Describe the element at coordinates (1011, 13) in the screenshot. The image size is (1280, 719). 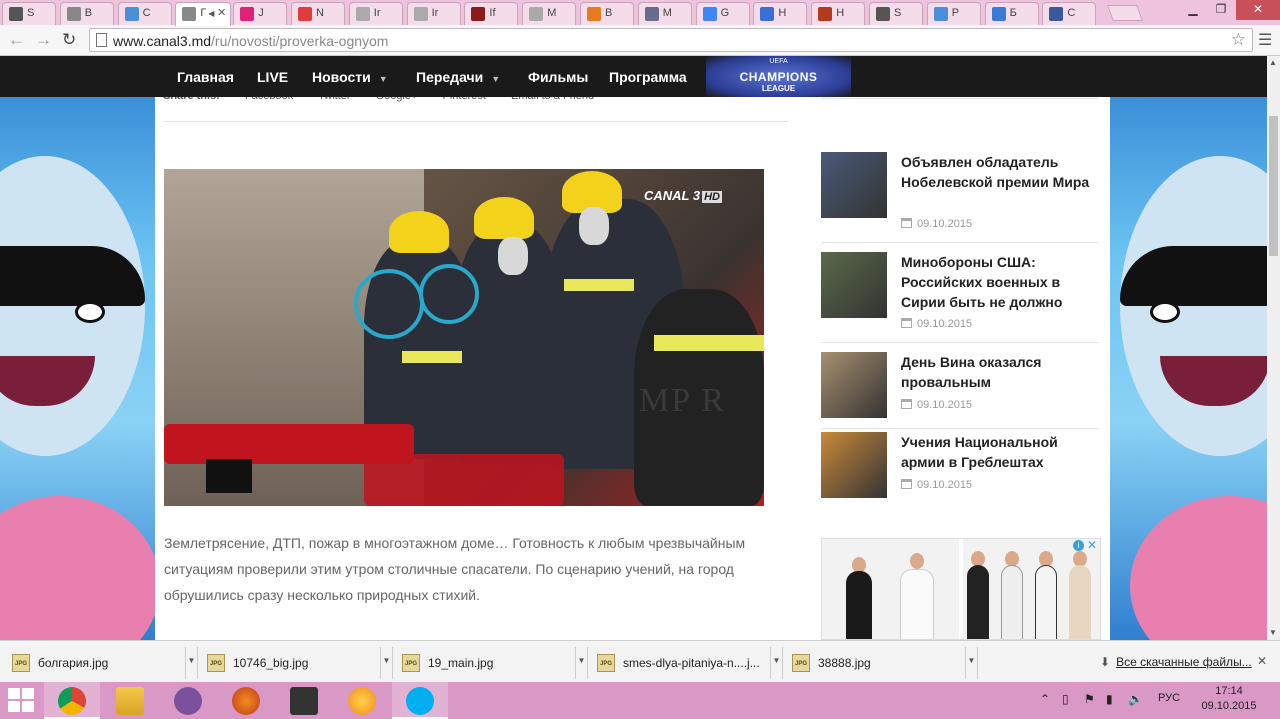
I see `browser-tab: Б` at that location.